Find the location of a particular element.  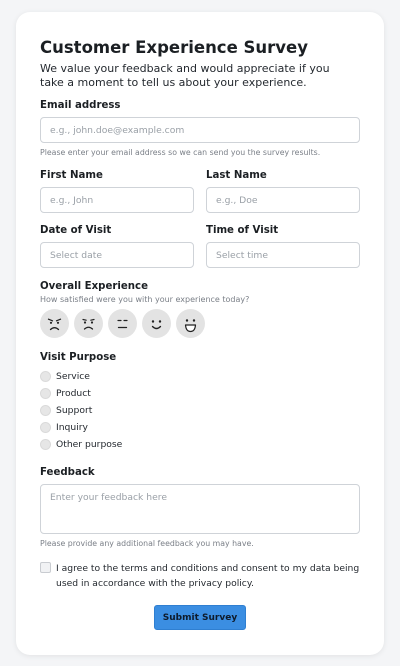

form-title: Customer Experience Survey is located at coordinates (174, 47).